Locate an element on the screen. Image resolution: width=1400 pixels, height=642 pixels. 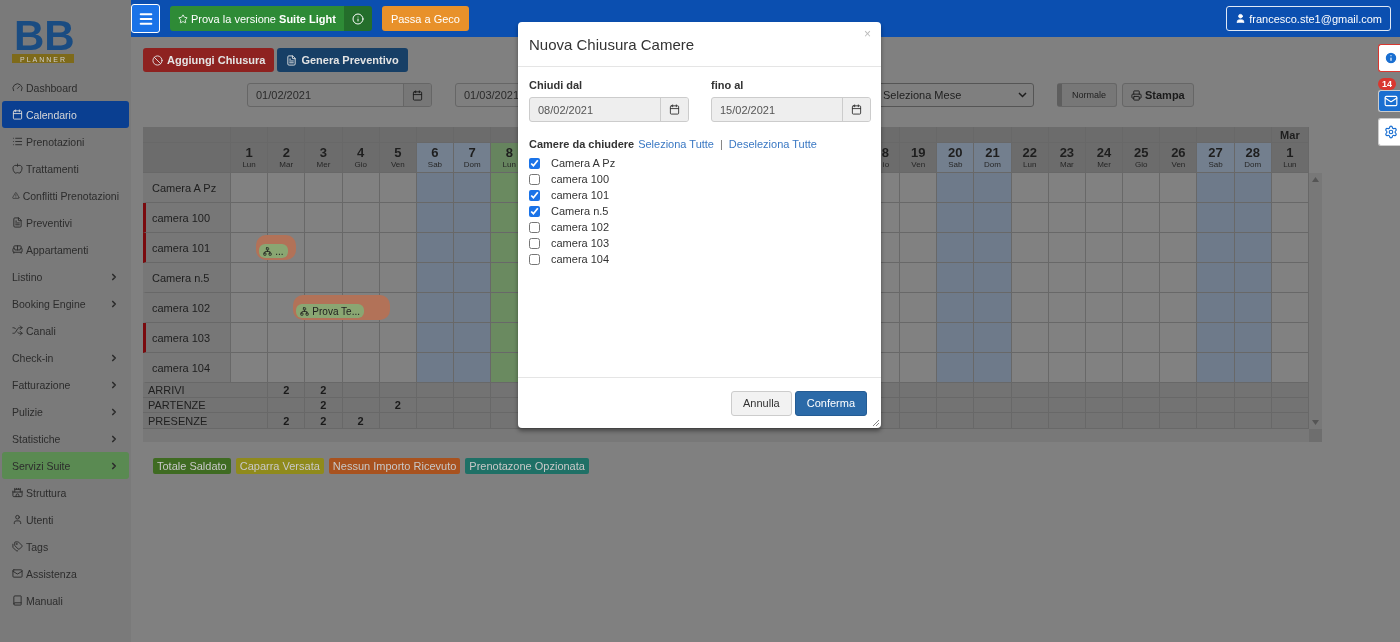
mail-button is located at coordinates (1389, 101).